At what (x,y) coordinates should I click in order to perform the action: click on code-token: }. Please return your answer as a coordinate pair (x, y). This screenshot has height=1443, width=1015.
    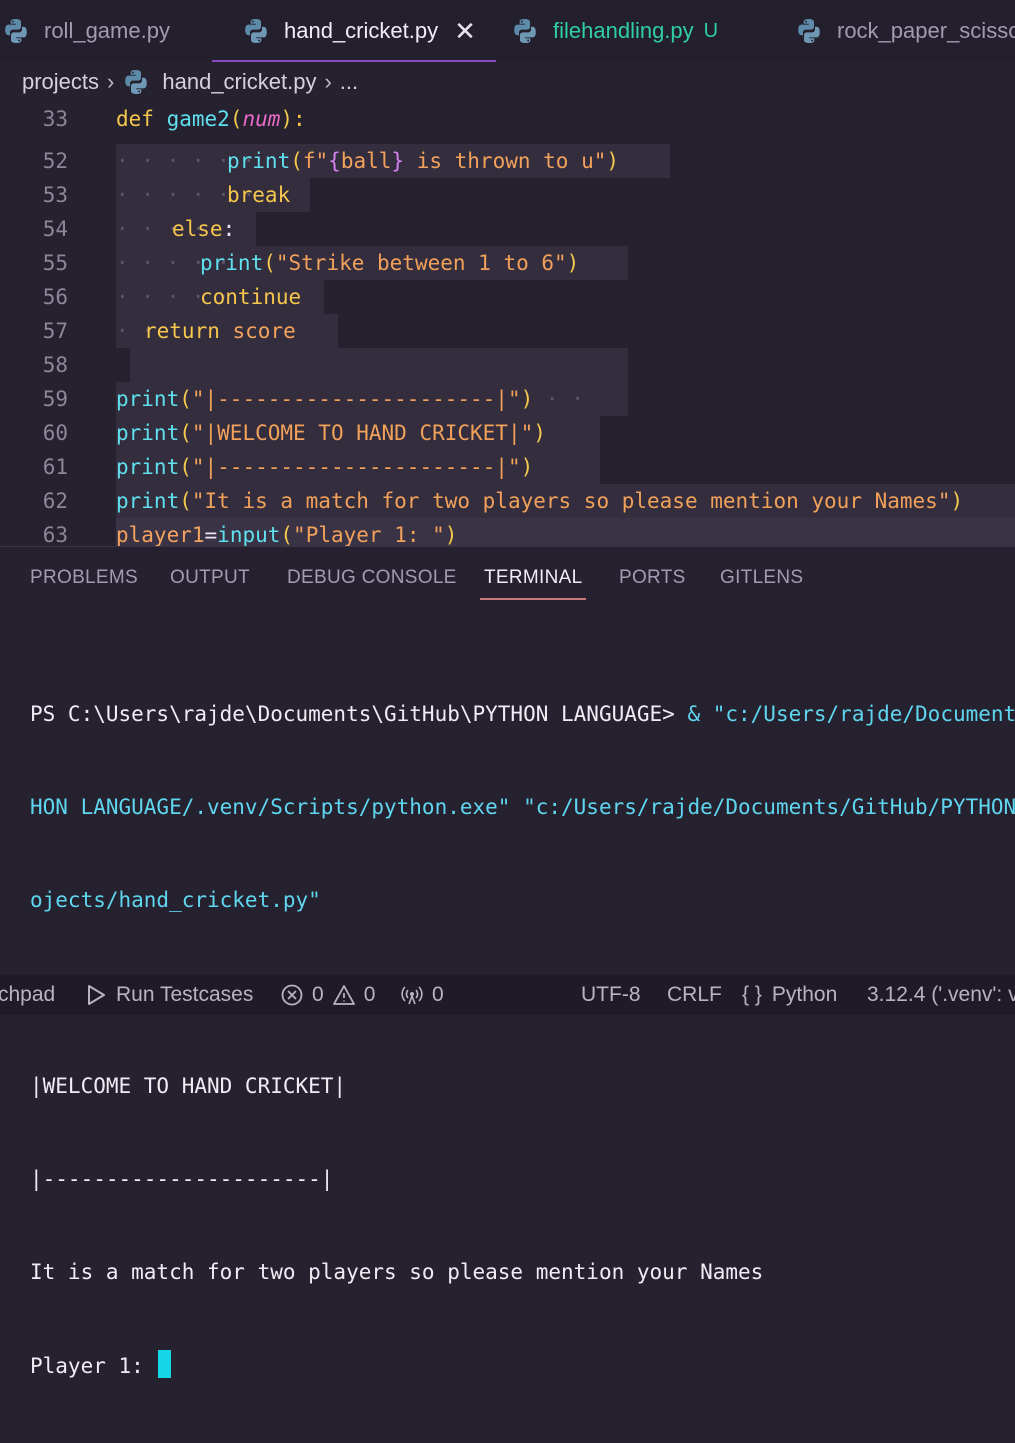
    Looking at the image, I should click on (398, 161).